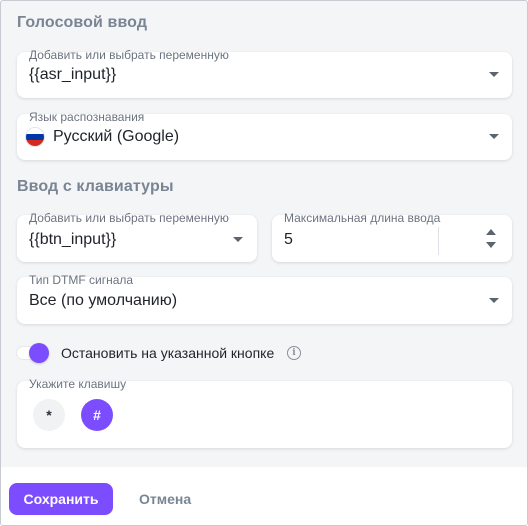 The height and width of the screenshot is (526, 528). What do you see at coordinates (82, 22) in the screenshot?
I see `voice-input-title: Голосовой ввод` at bounding box center [82, 22].